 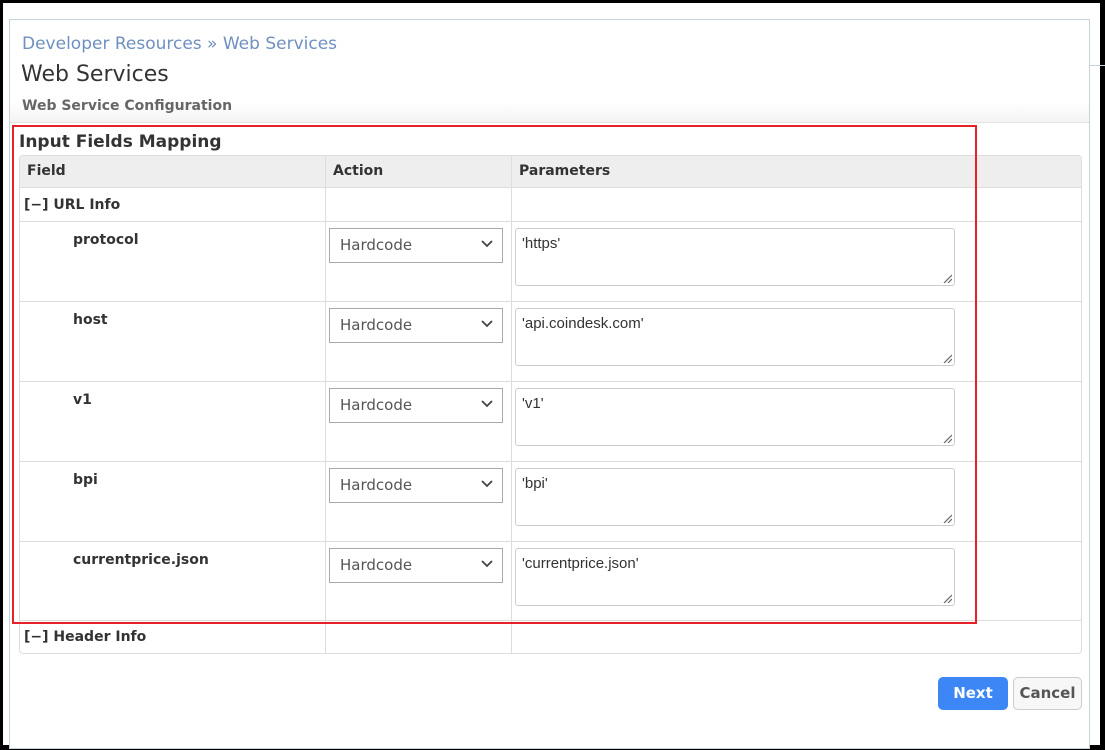 I want to click on next-button: Next, so click(x=973, y=693).